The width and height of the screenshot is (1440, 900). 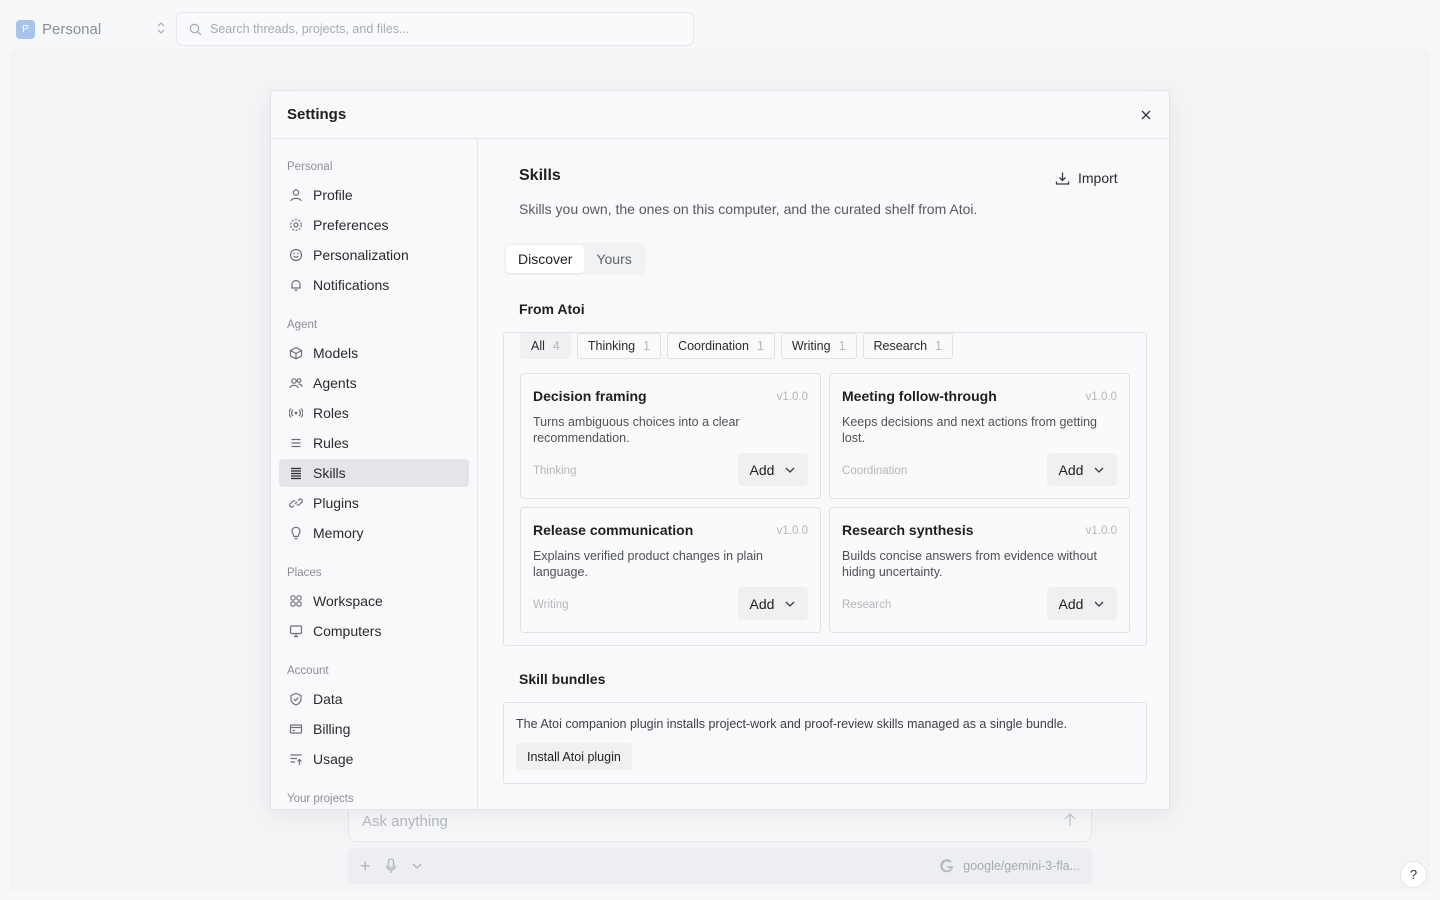 I want to click on filter-count: 4, so click(x=556, y=346).